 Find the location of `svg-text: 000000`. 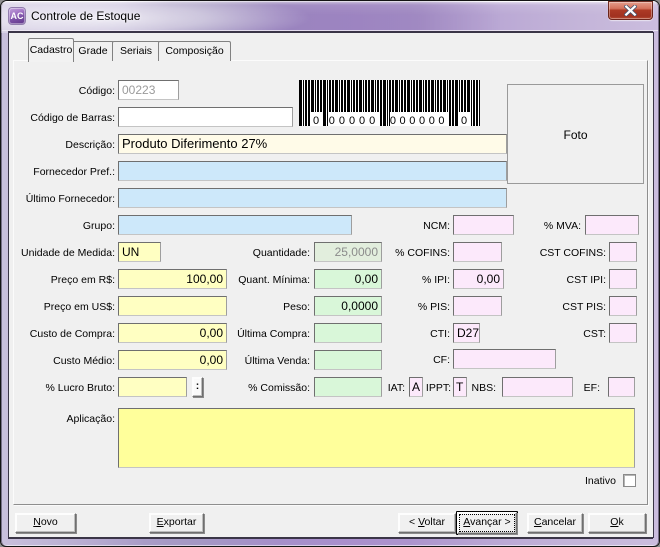

svg-text: 000000 is located at coordinates (419, 120).